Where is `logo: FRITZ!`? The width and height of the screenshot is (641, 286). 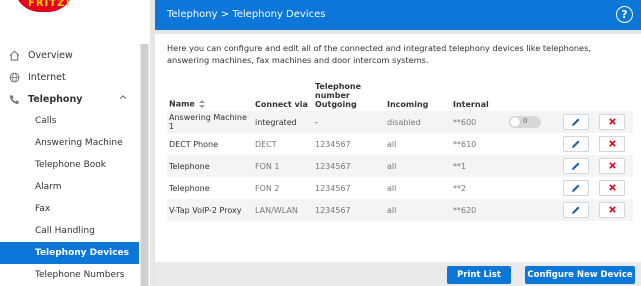
logo: FRITZ! is located at coordinates (75, 15).